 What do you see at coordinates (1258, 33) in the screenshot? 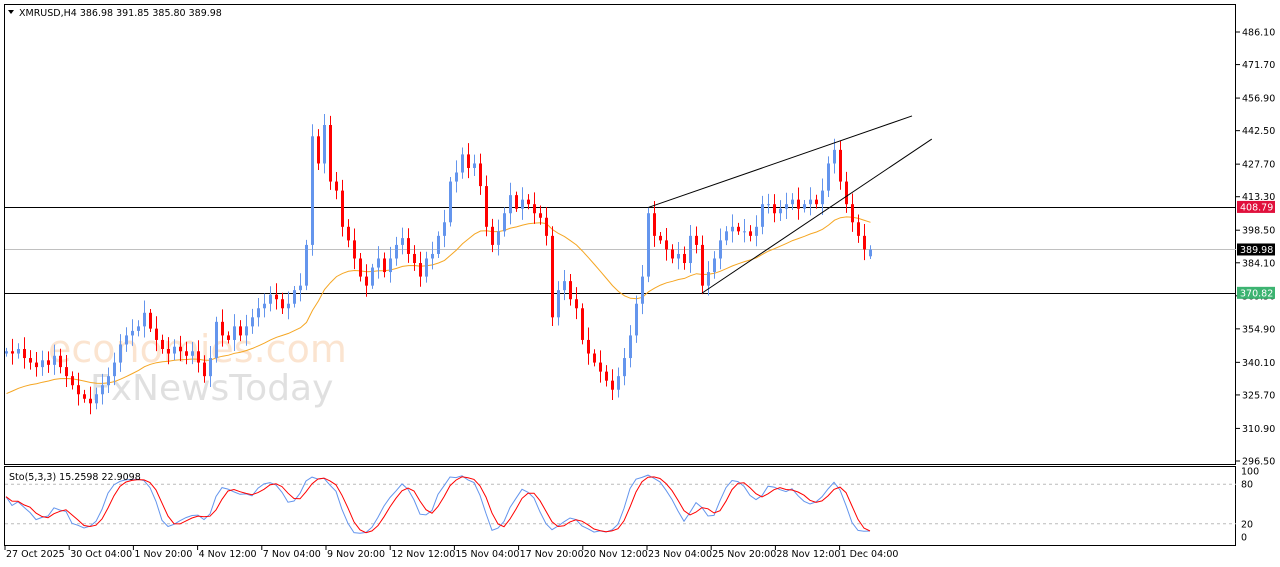
I see `y-tick-label: 486.10` at bounding box center [1258, 33].